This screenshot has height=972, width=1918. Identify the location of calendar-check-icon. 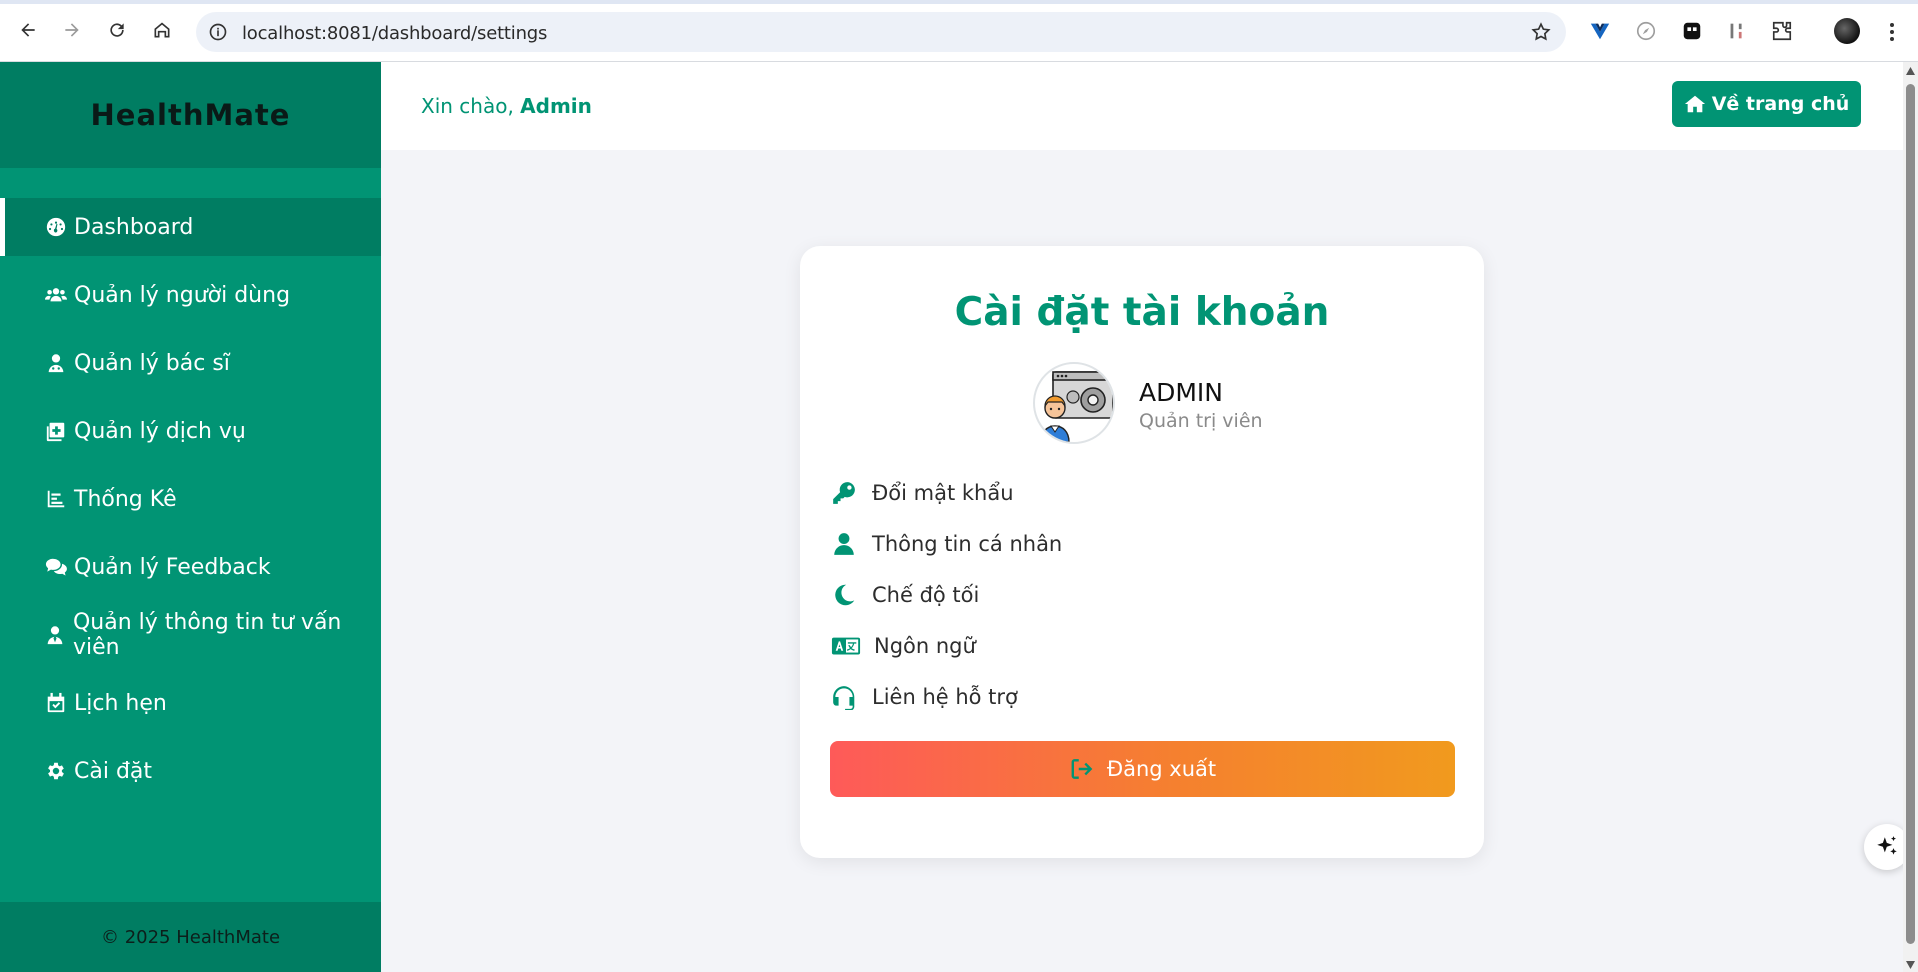
(56, 703).